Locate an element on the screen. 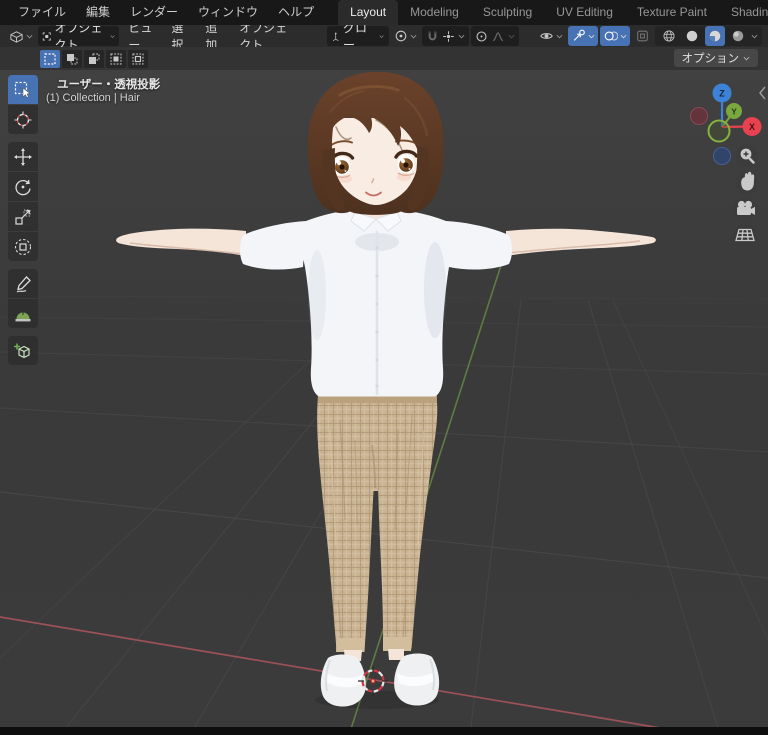 This screenshot has width=768, height=735. svg-text: X is located at coordinates (752, 127).